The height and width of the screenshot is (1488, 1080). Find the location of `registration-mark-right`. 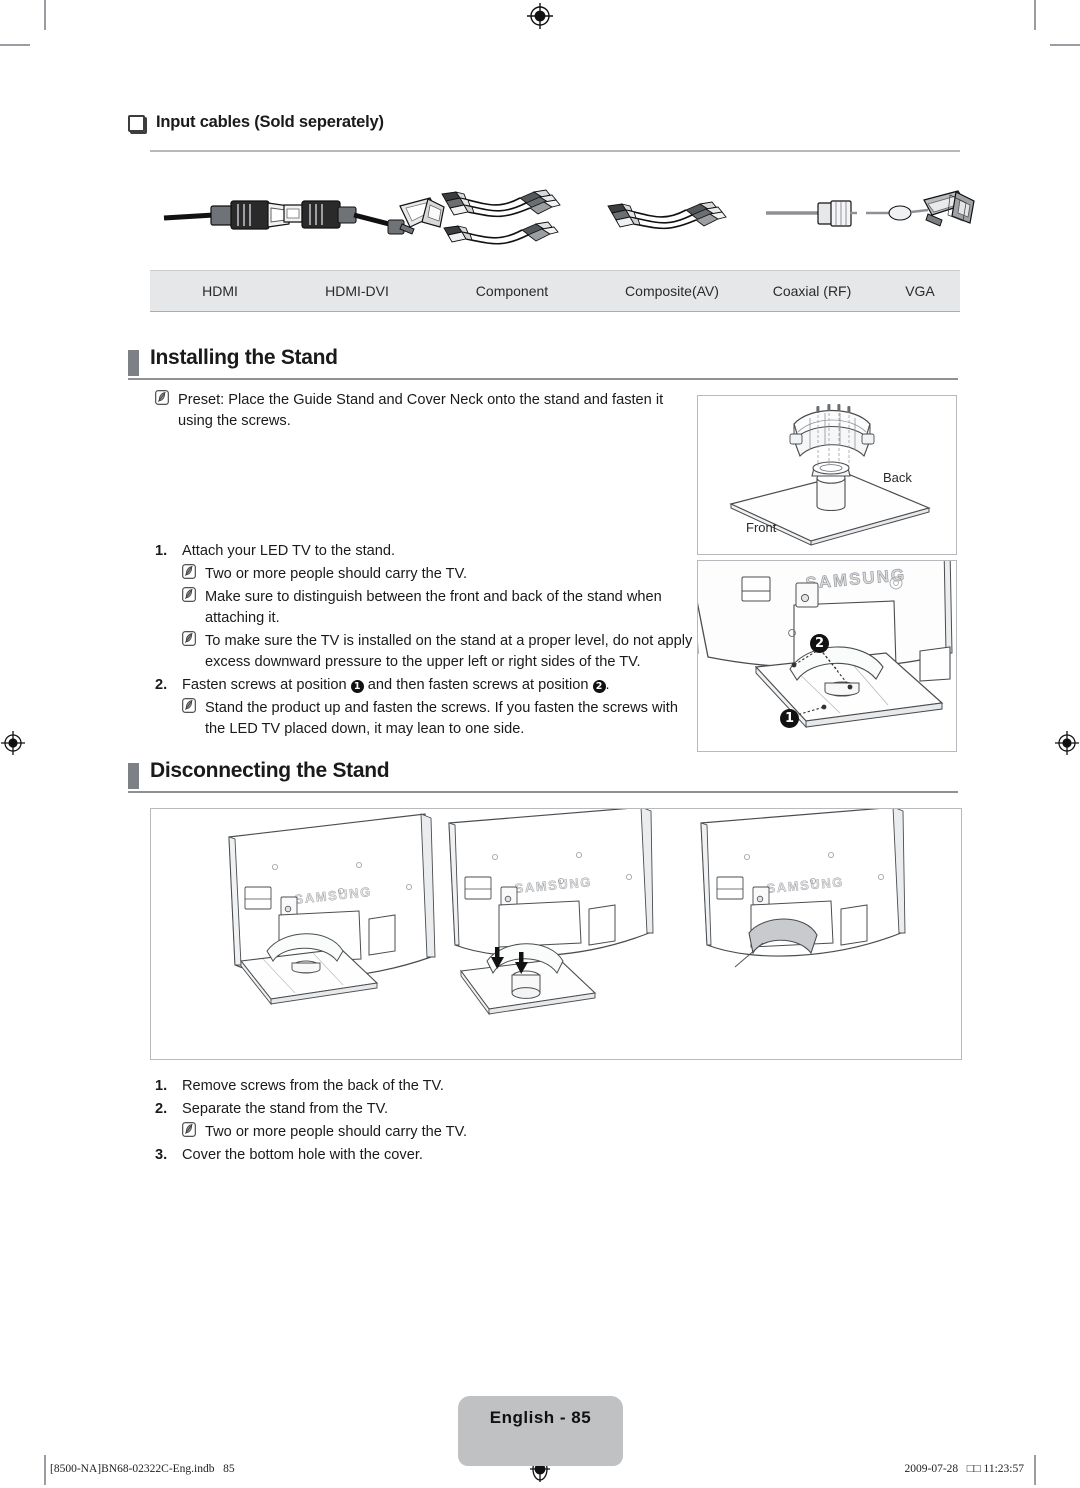

registration-mark-right is located at coordinates (1067, 743).